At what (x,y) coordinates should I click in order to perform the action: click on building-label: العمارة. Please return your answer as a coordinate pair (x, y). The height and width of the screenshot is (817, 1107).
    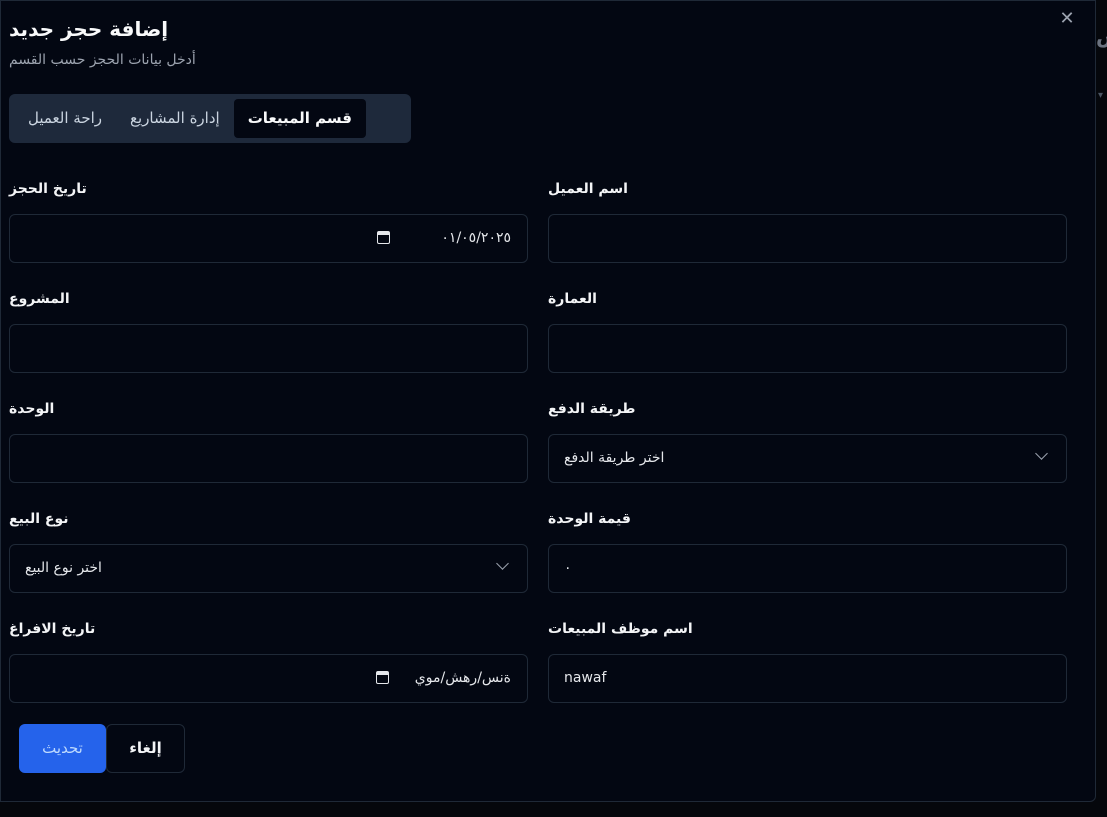
    Looking at the image, I should click on (572, 299).